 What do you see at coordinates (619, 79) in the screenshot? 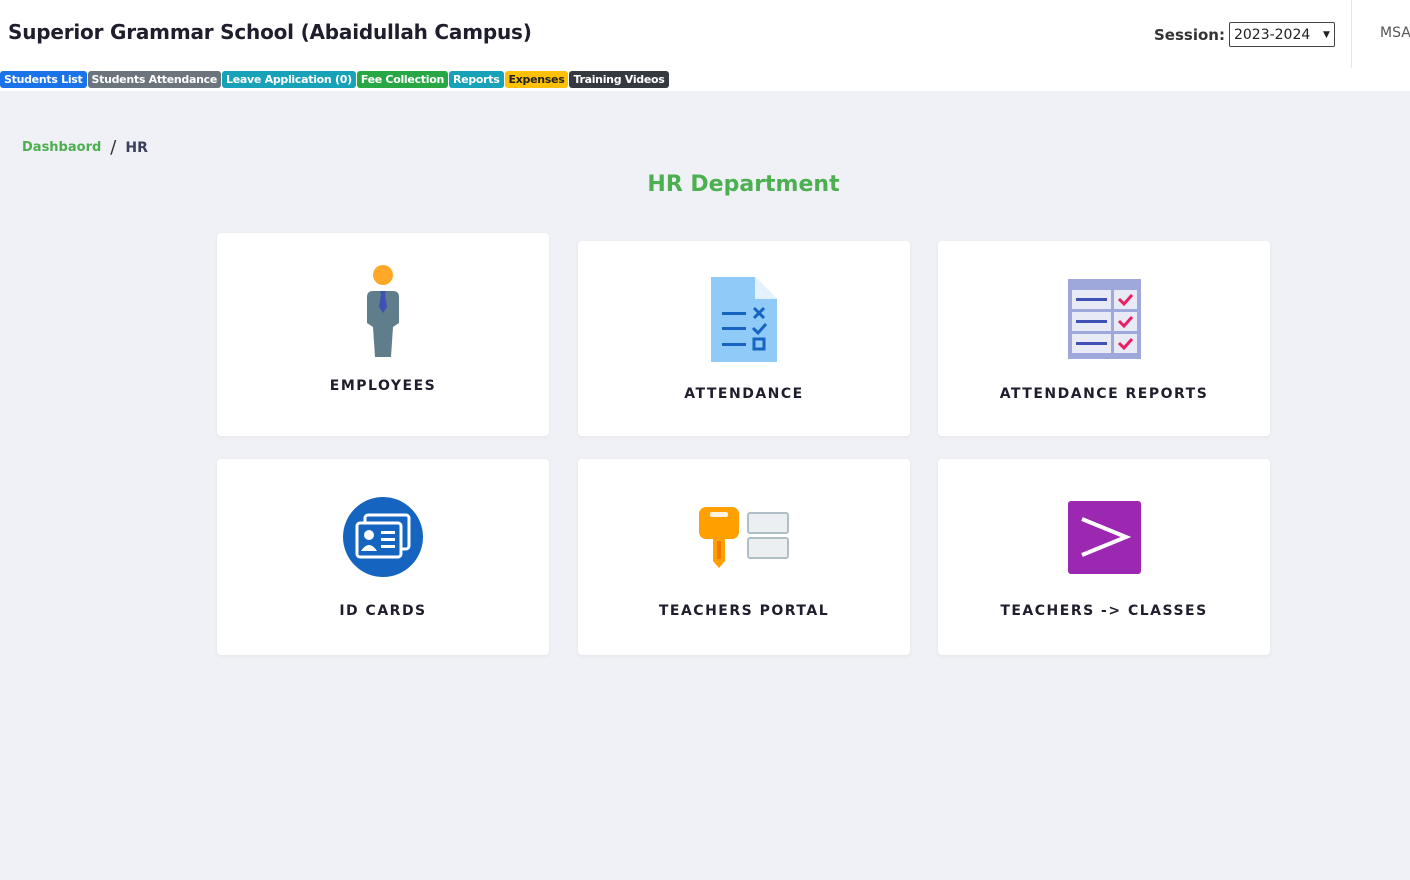
I see `nav-training-videos: Training Videos` at bounding box center [619, 79].